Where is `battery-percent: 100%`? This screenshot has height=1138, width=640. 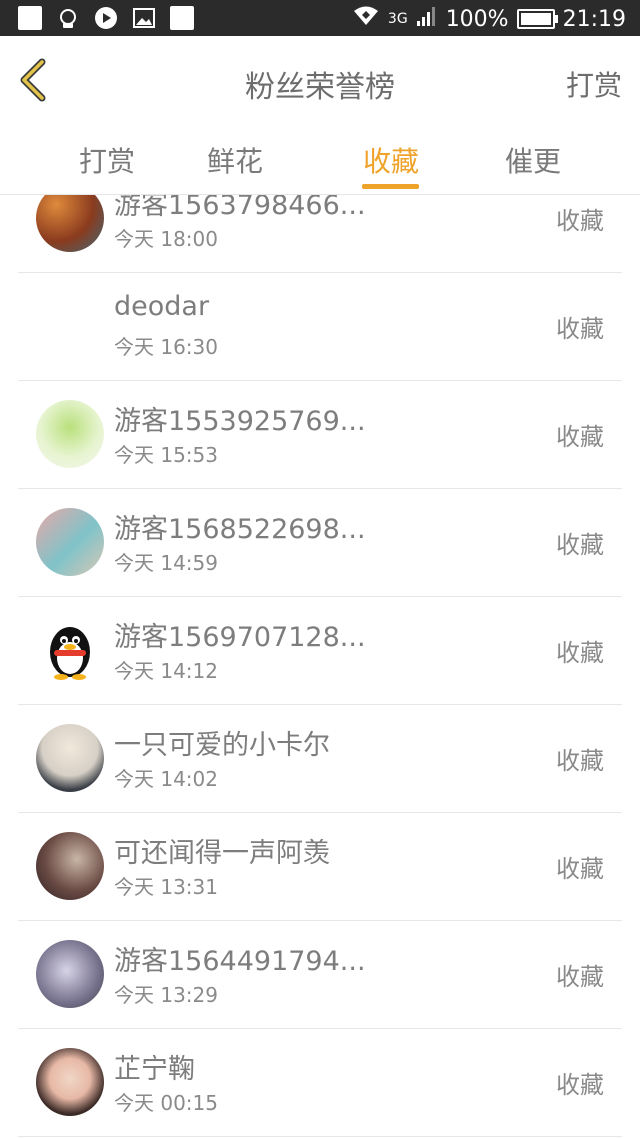 battery-percent: 100% is located at coordinates (477, 19).